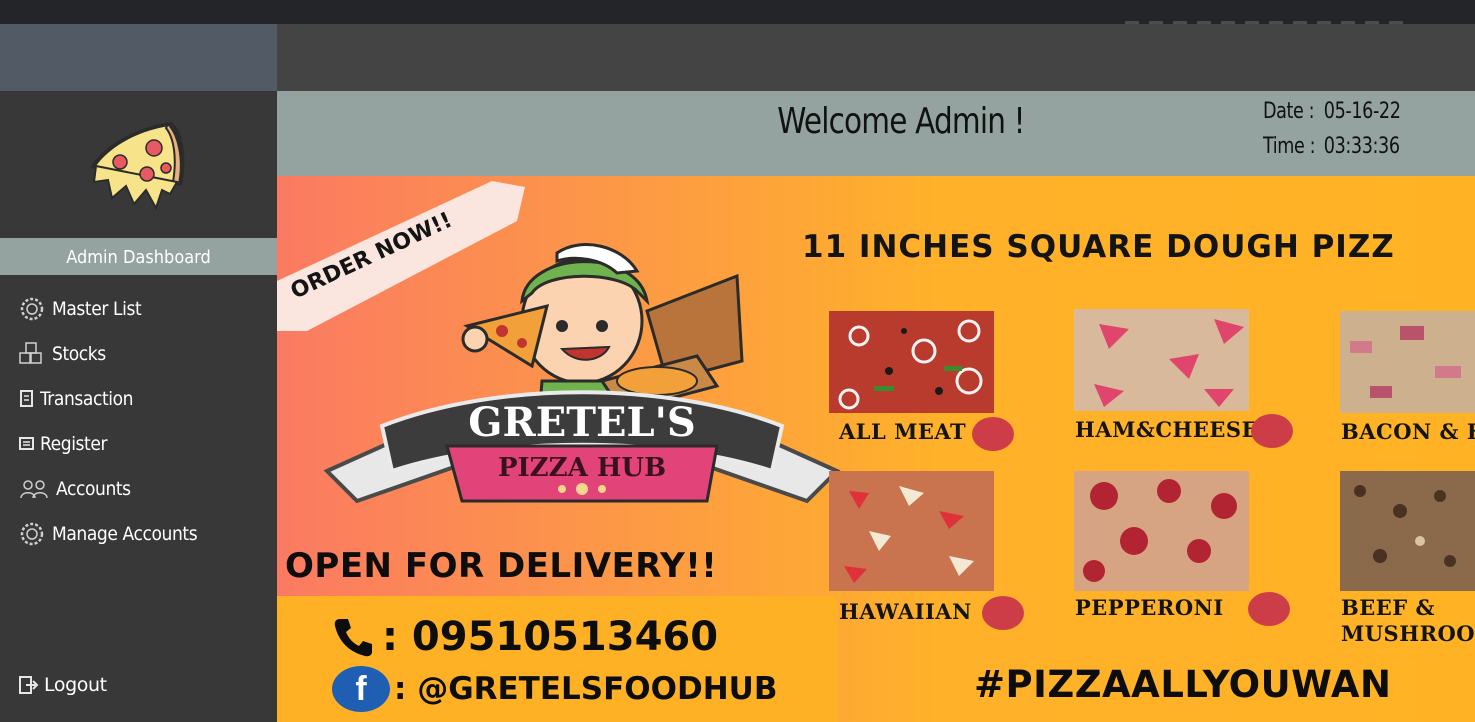  What do you see at coordinates (87, 398) in the screenshot?
I see `sidebar-item-label: Transaction` at bounding box center [87, 398].